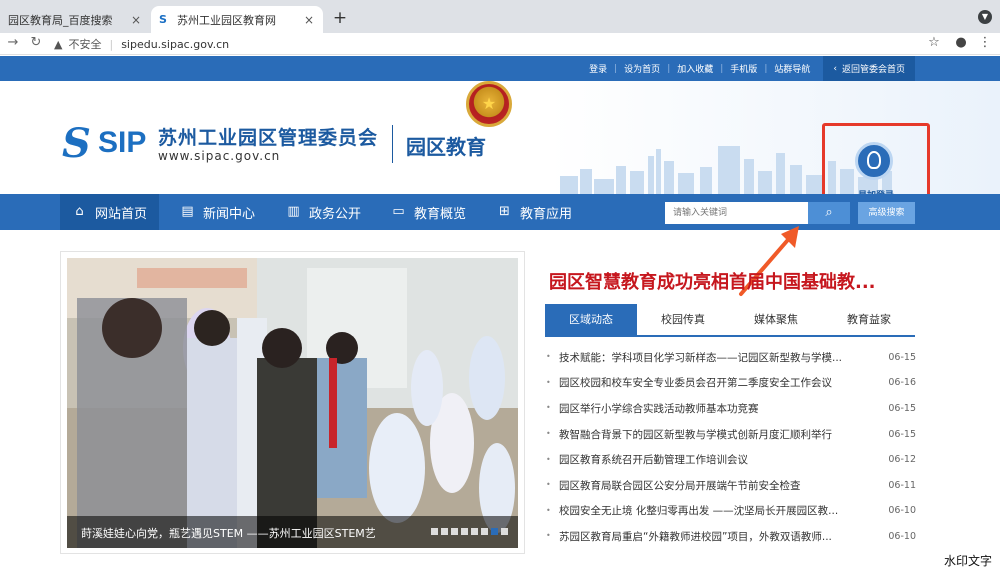 This screenshot has height=573, width=1000. Describe the element at coordinates (398, 211) in the screenshot. I see `monitor-icon: ▭` at that location.